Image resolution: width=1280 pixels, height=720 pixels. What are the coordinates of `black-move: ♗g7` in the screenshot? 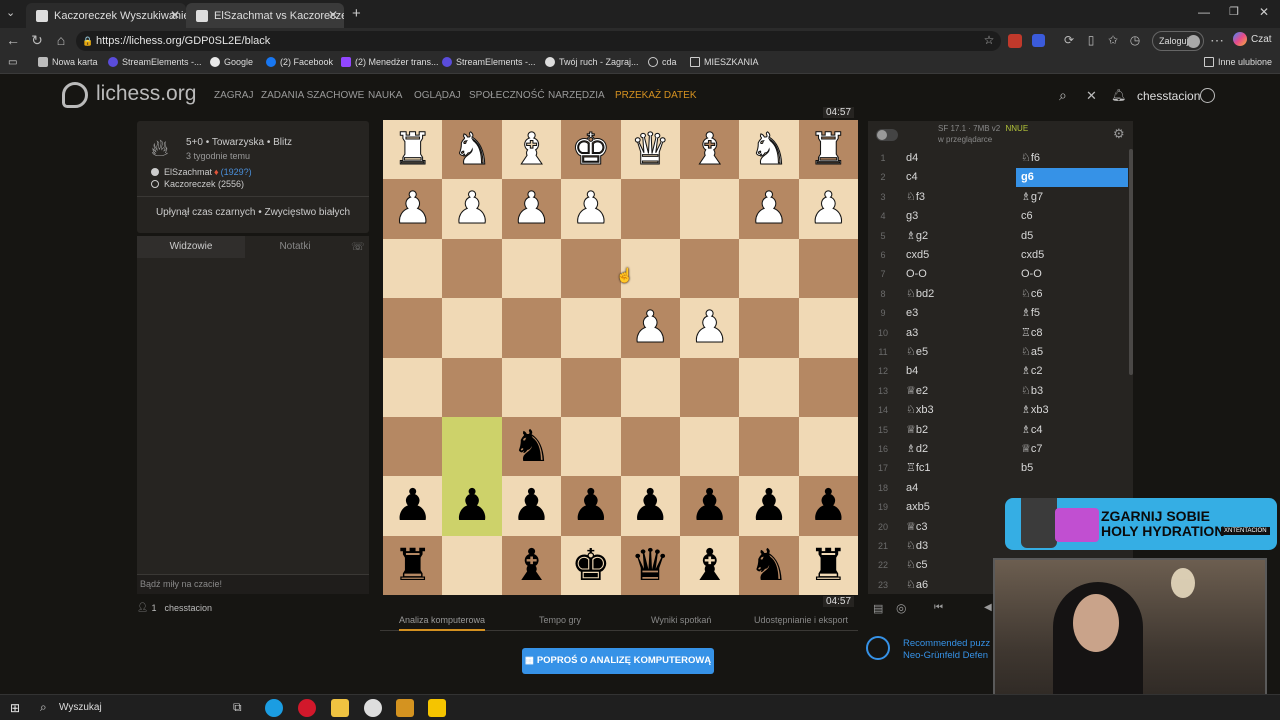 It's located at (1072, 197).